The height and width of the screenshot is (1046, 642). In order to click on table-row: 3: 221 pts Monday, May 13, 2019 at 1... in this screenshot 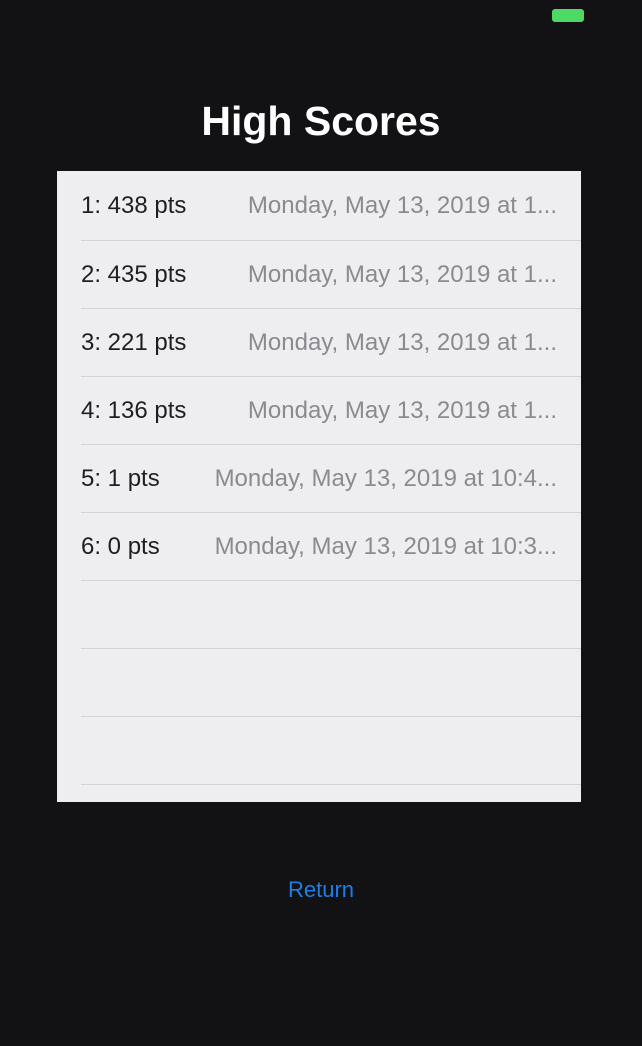, I will do `click(331, 343)`.